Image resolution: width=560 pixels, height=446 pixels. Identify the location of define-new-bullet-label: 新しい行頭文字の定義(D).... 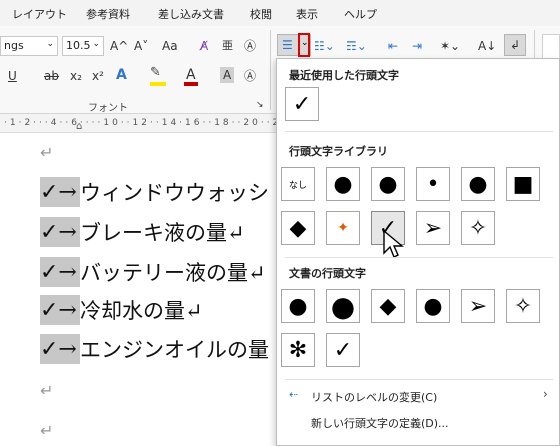
(380, 423).